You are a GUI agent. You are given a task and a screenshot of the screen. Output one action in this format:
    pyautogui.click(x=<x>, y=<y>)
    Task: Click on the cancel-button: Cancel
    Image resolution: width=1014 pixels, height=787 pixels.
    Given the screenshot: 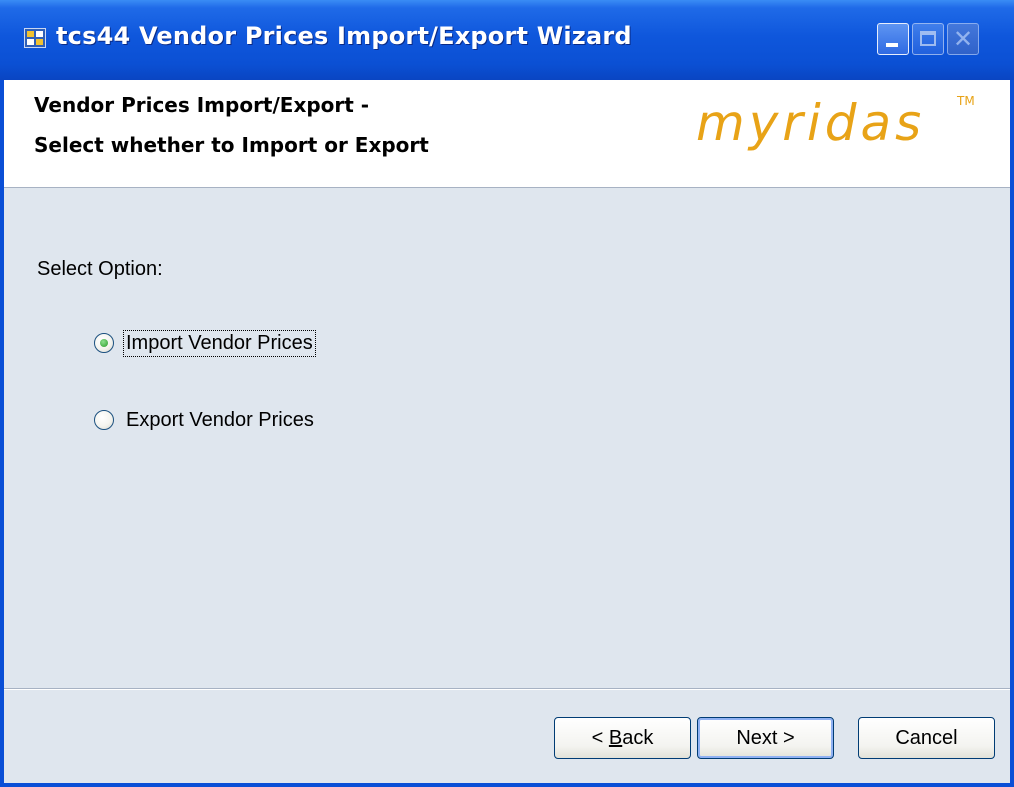 What is the action you would take?
    pyautogui.click(x=926, y=738)
    